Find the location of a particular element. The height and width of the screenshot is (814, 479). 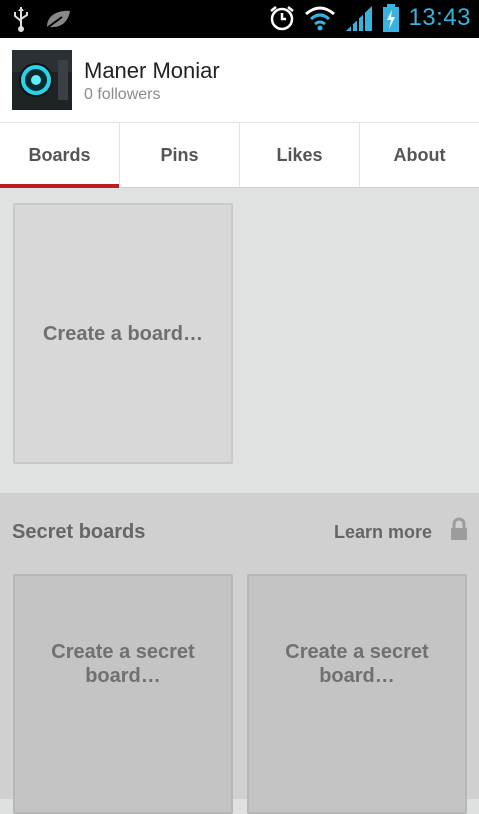

tab-pins: Pins is located at coordinates (180, 155).